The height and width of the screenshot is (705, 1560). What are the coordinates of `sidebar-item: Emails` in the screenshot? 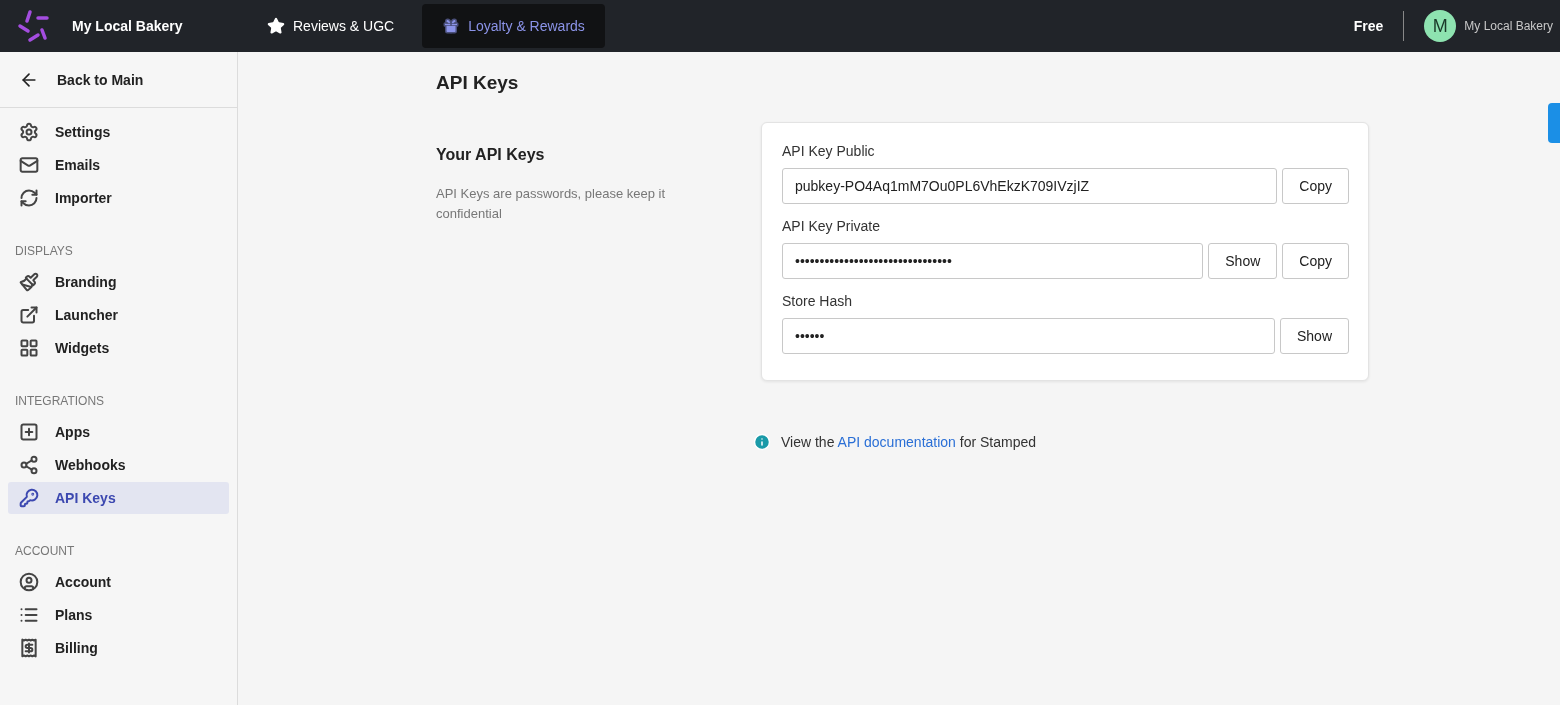 It's located at (118, 165).